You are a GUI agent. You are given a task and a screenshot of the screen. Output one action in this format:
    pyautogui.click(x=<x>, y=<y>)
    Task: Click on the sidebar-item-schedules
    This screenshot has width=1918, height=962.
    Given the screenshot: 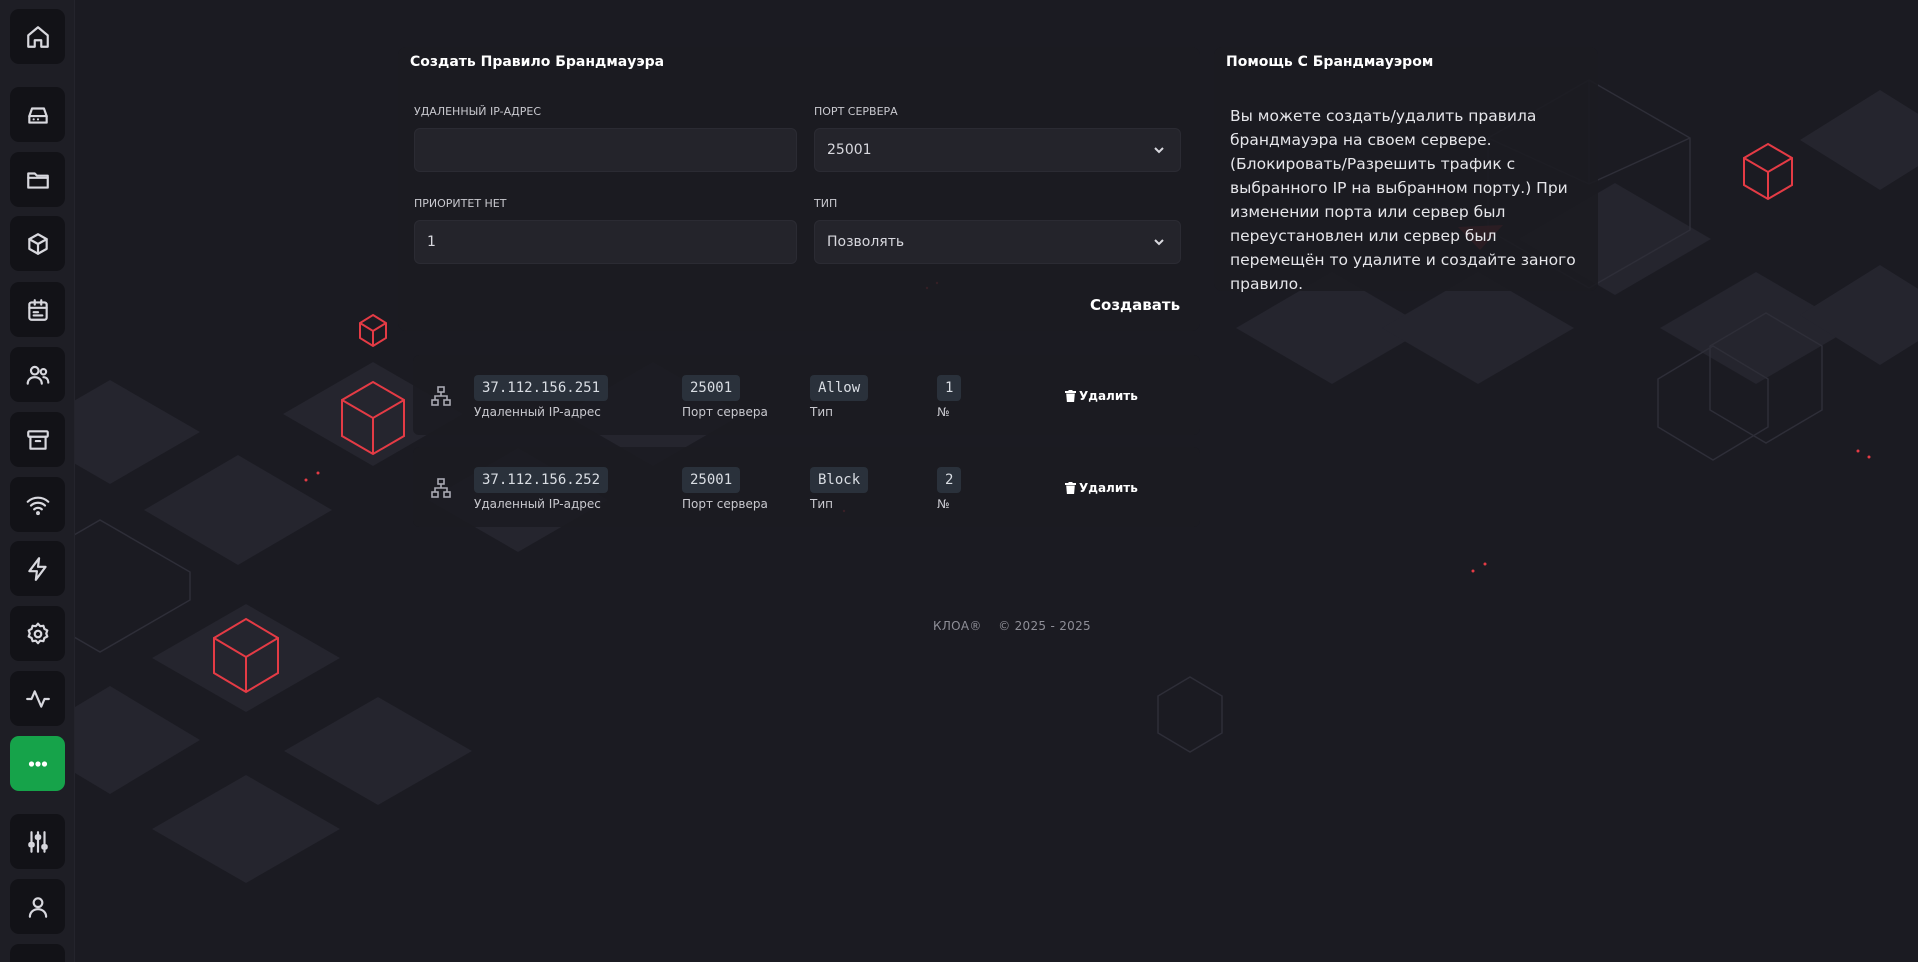 What is the action you would take?
    pyautogui.click(x=37, y=309)
    